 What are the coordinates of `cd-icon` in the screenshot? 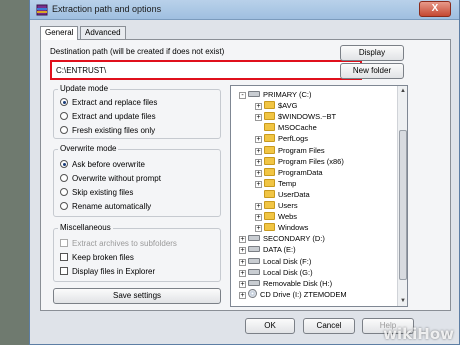 It's located at (252, 293).